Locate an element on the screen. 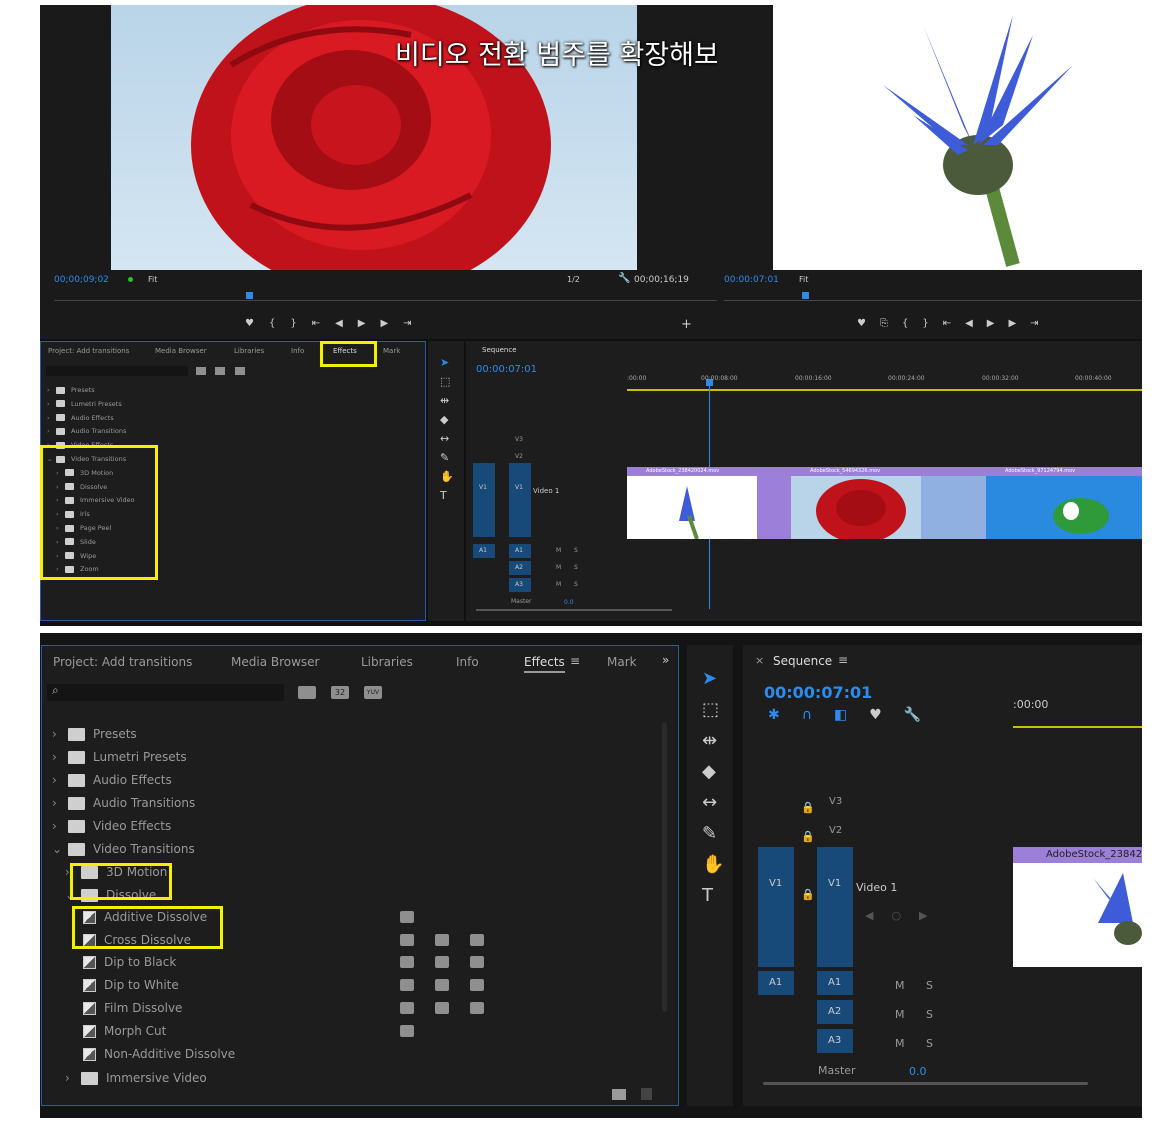  clip-purple-gap is located at coordinates (774, 503).